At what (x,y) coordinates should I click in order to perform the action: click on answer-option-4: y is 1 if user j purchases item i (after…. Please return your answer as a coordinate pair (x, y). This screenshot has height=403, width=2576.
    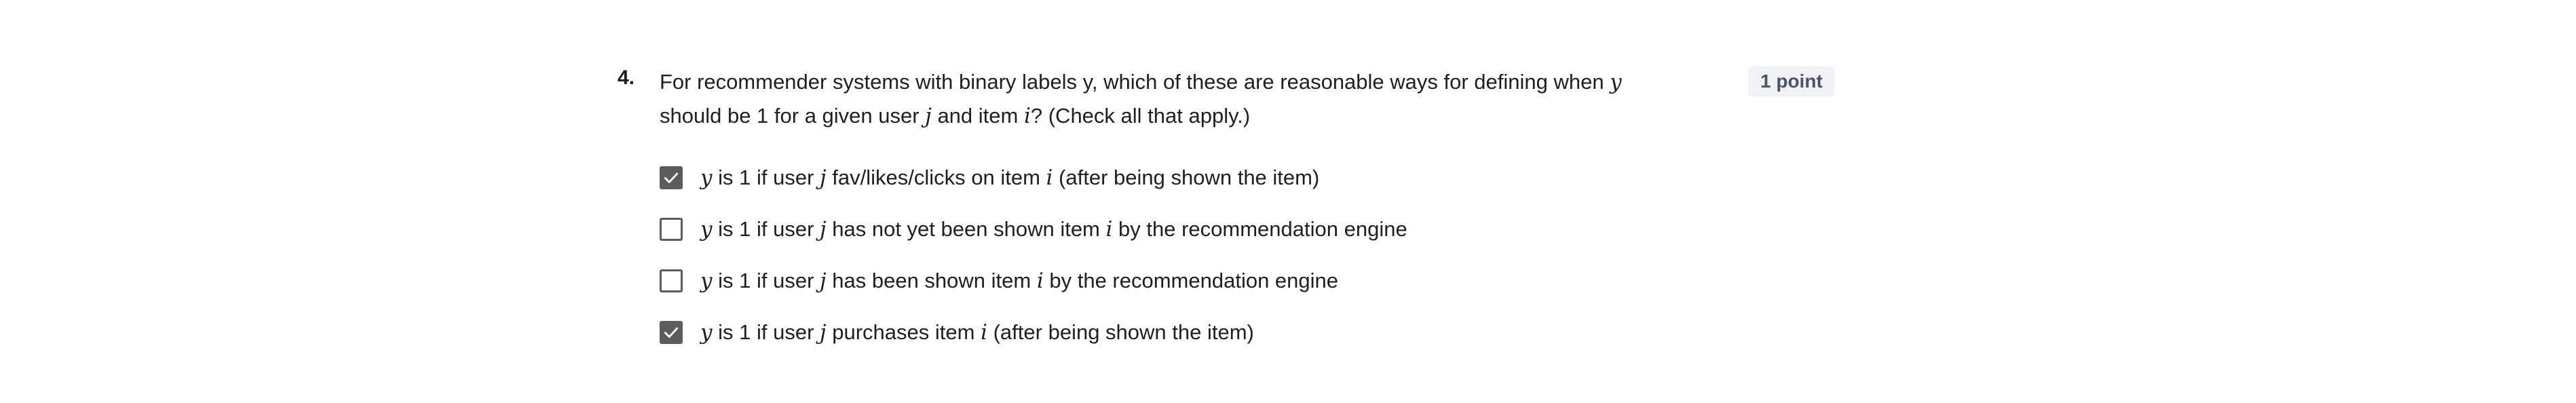
    Looking at the image, I should click on (1169, 332).